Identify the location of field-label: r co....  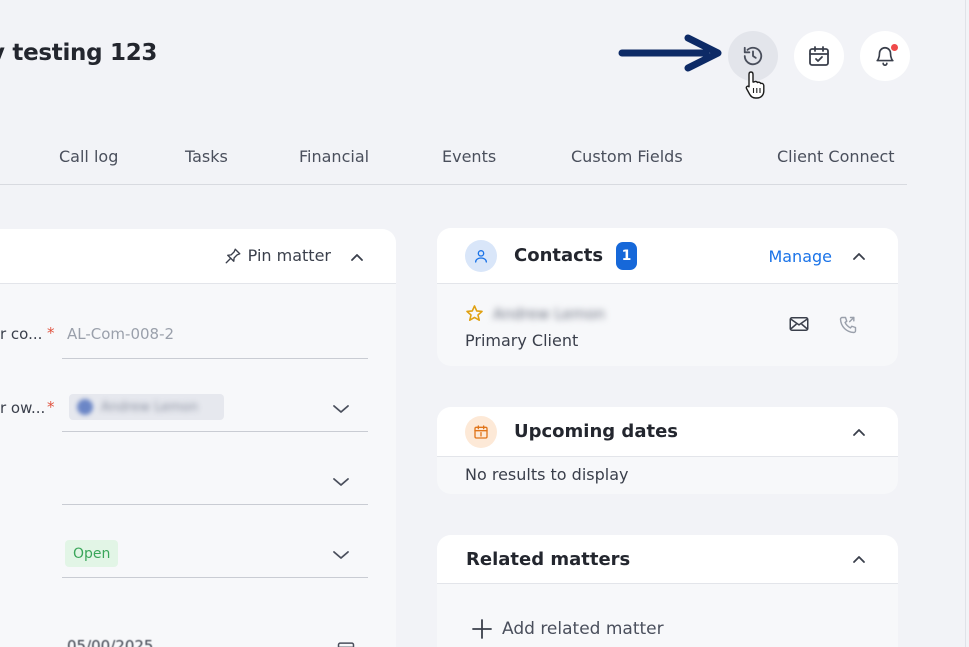
(21, 334).